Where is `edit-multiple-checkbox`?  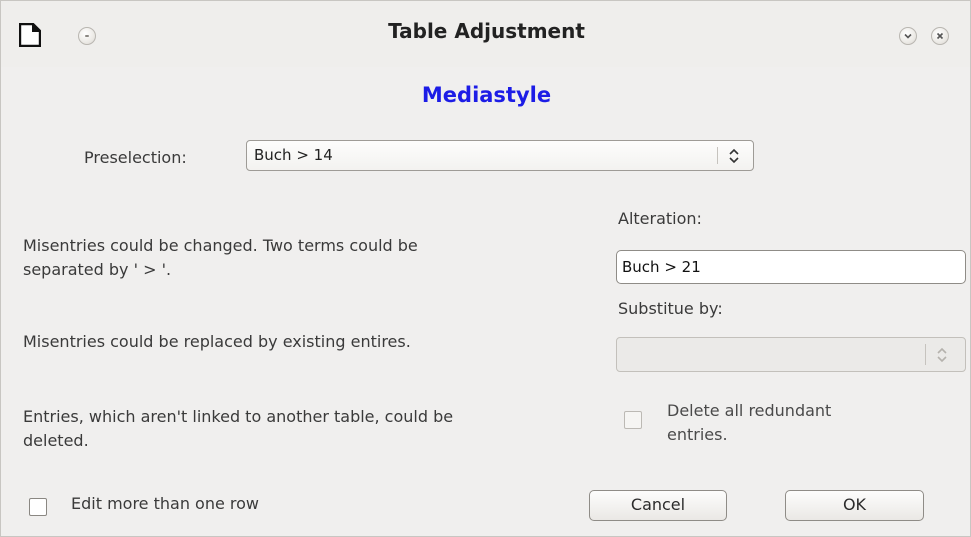 edit-multiple-checkbox is located at coordinates (38, 507).